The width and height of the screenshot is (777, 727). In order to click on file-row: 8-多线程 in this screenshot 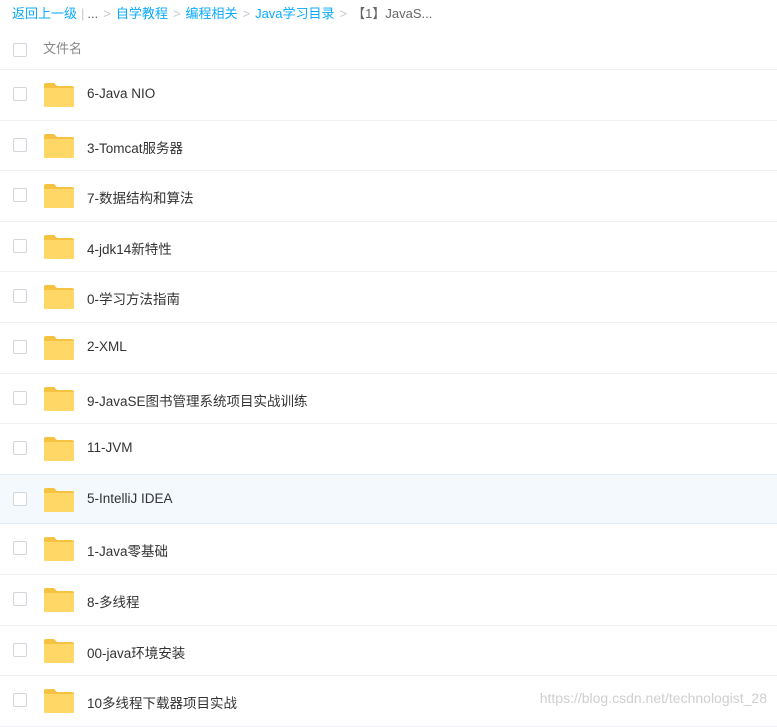, I will do `click(388, 600)`.